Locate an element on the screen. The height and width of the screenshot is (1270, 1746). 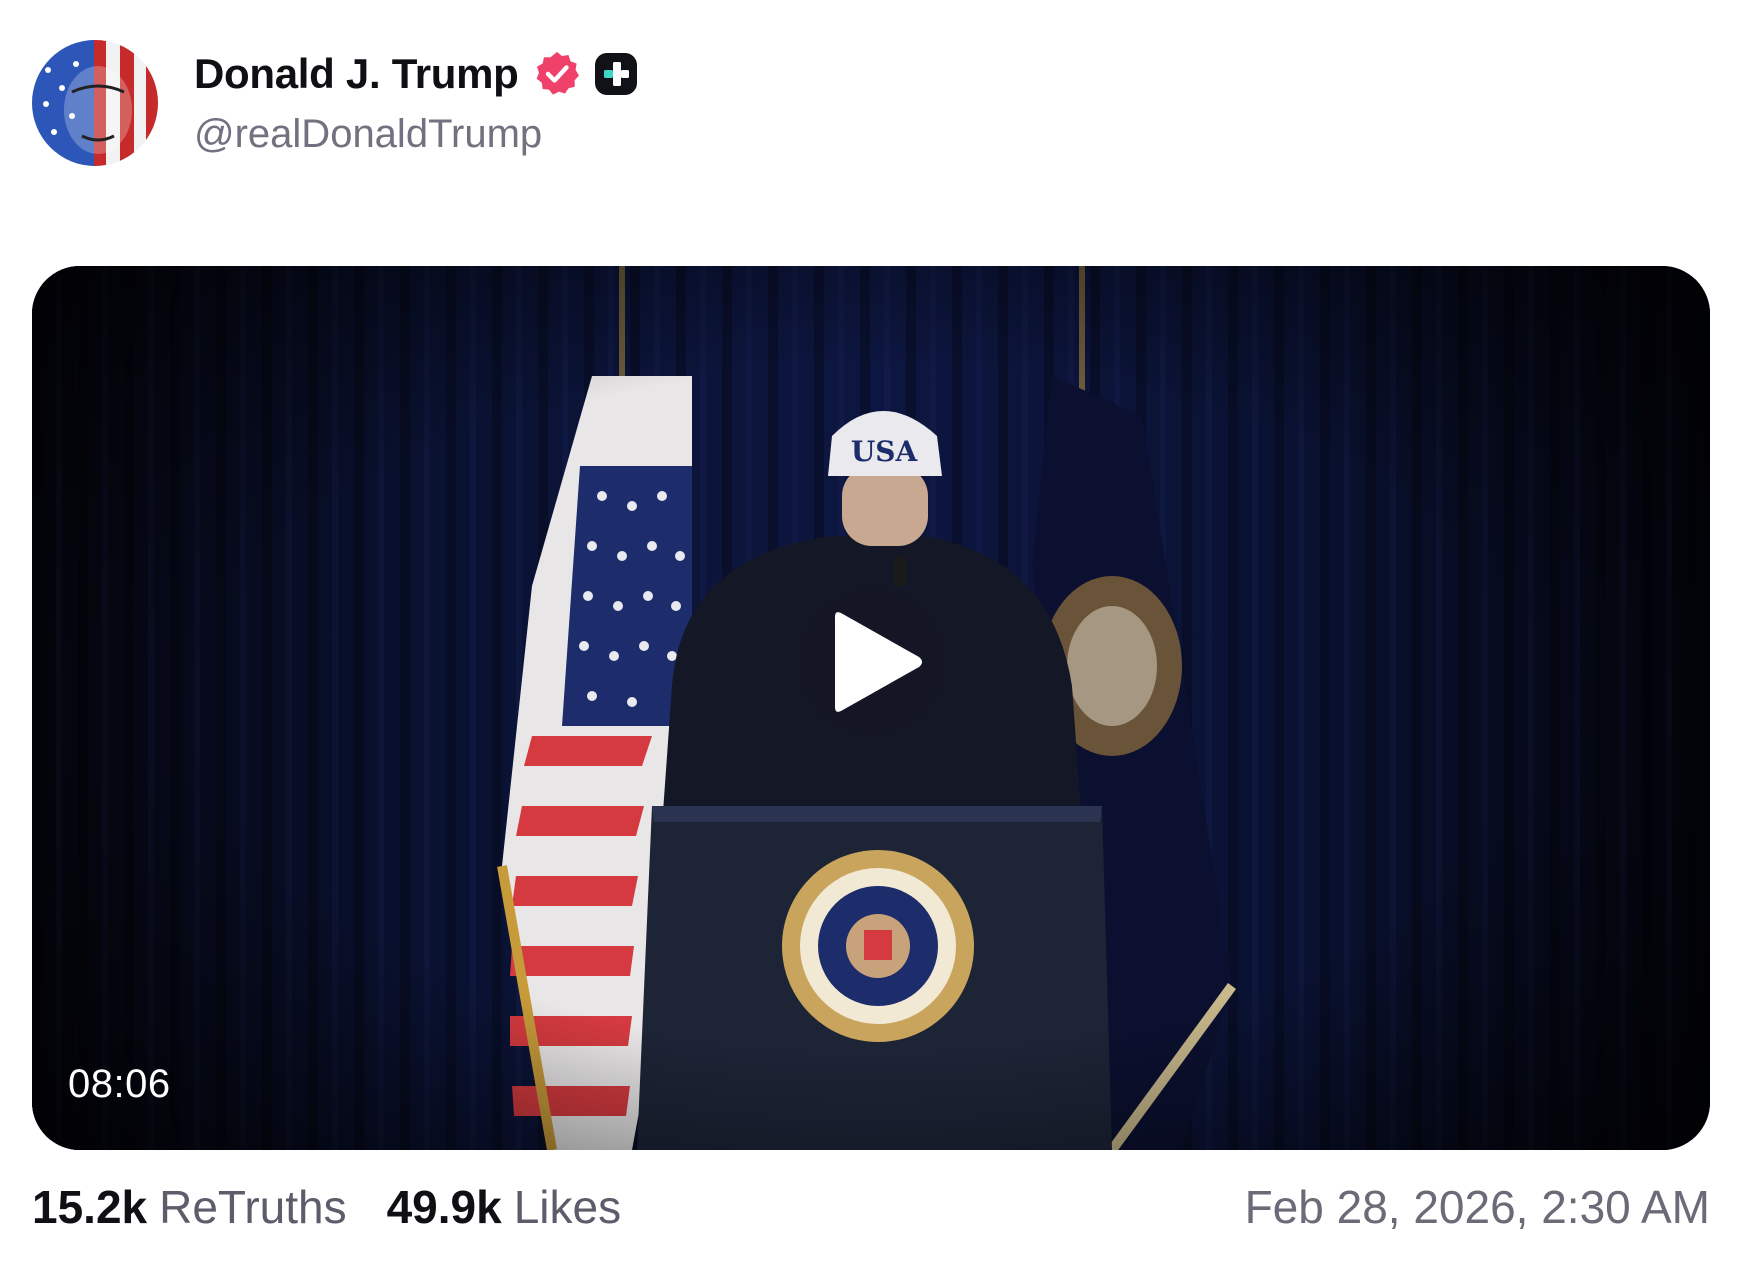
author-avatar is located at coordinates (95, 103).